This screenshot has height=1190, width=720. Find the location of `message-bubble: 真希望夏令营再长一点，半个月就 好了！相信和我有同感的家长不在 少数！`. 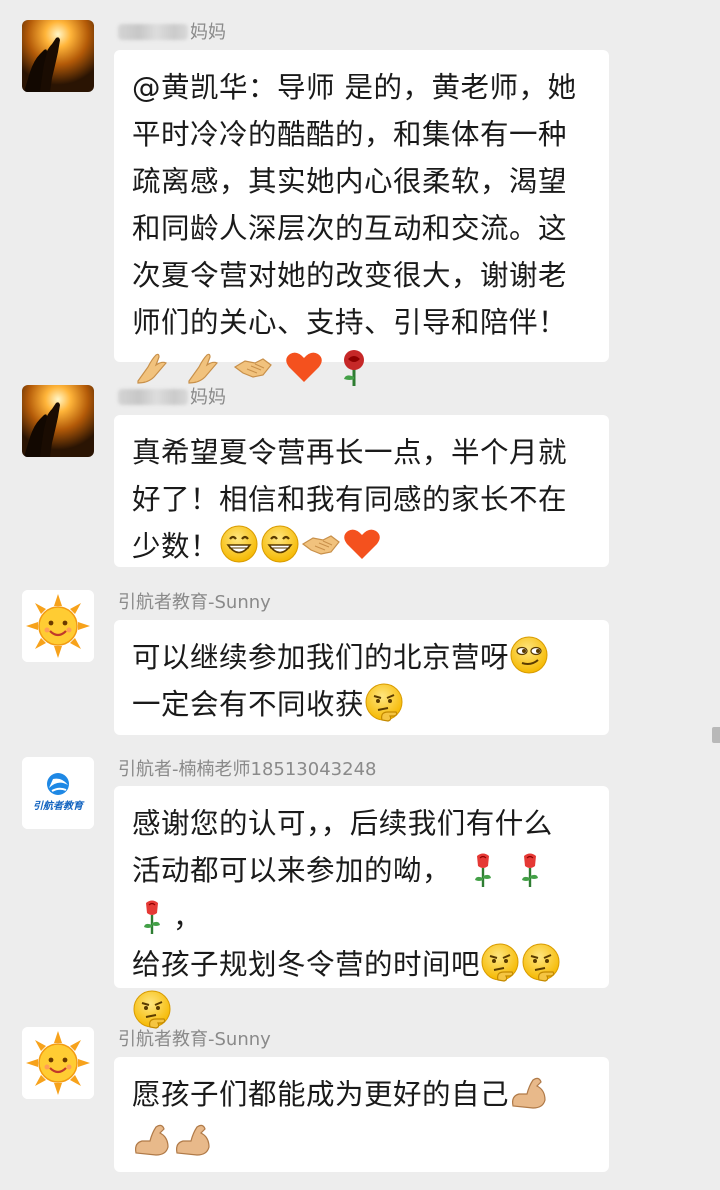

message-bubble: 真希望夏令营再长一点，半个月就 好了！相信和我有同感的家长不在 少数！ is located at coordinates (361, 491).